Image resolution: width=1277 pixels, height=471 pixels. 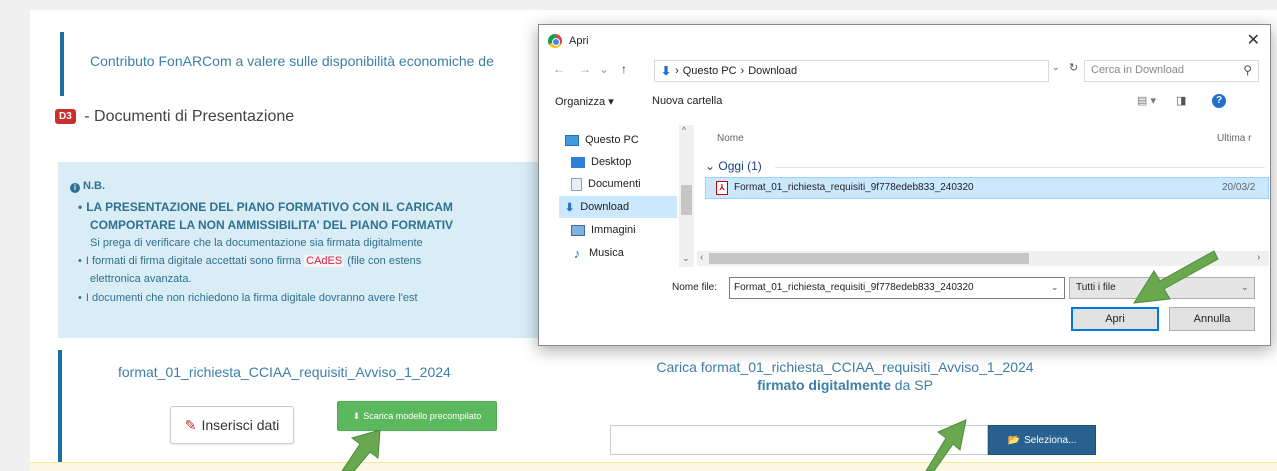 I want to click on section-badge: D3, so click(x=65, y=116).